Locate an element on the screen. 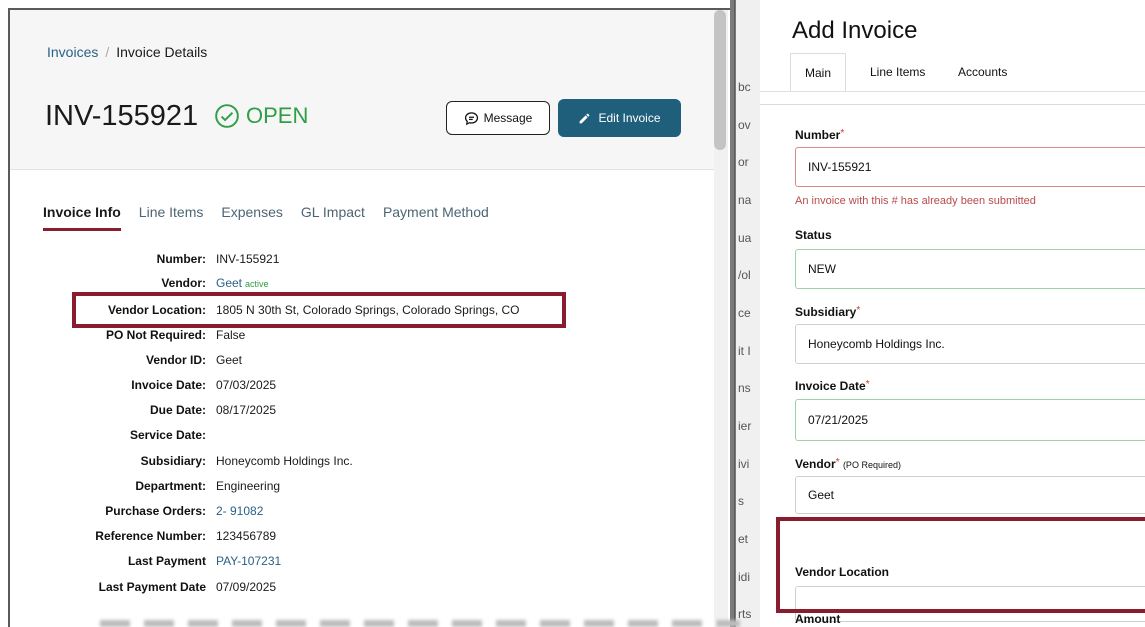 This screenshot has width=1145, height=627. invoice-date-label: Invoice Date* is located at coordinates (832, 386).